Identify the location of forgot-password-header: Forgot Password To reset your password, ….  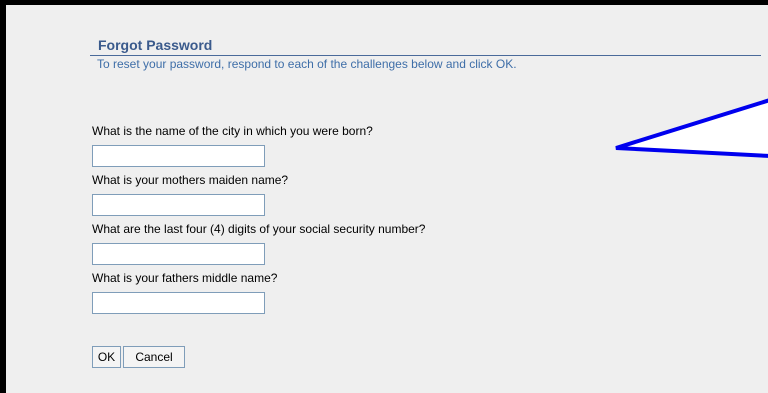
(425, 53).